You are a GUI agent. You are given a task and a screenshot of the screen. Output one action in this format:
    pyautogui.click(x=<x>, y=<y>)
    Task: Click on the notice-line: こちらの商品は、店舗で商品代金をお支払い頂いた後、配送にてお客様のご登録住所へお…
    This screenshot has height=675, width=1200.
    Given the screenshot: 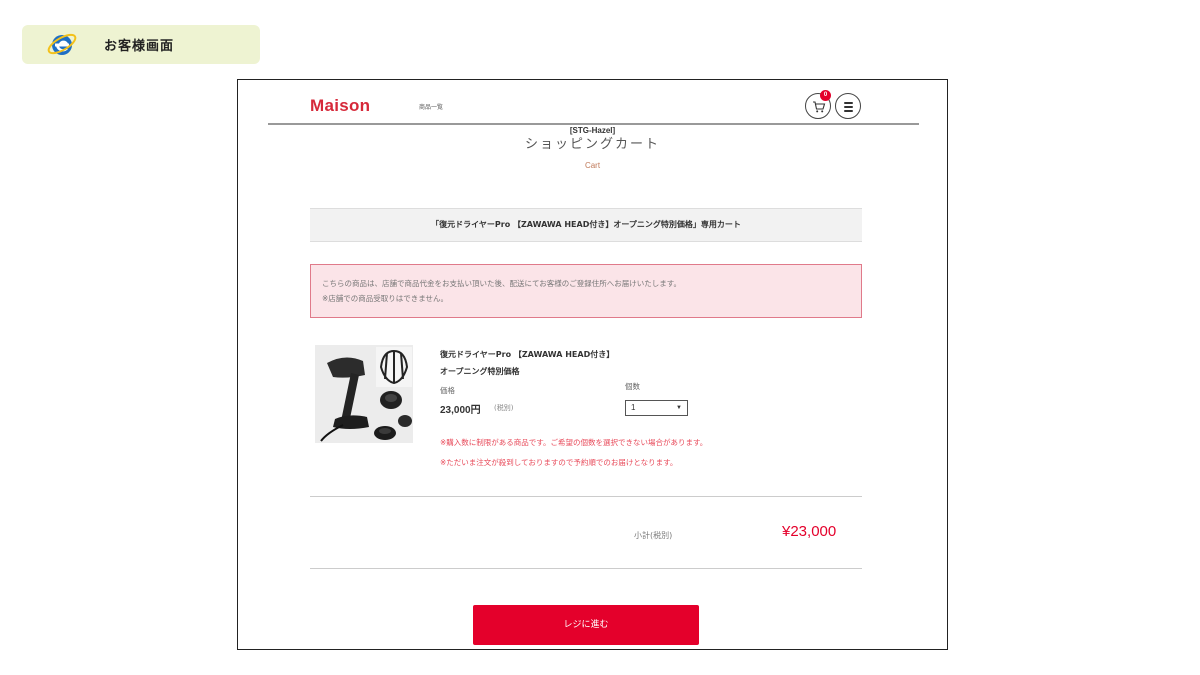 What is the action you would take?
    pyautogui.click(x=502, y=283)
    